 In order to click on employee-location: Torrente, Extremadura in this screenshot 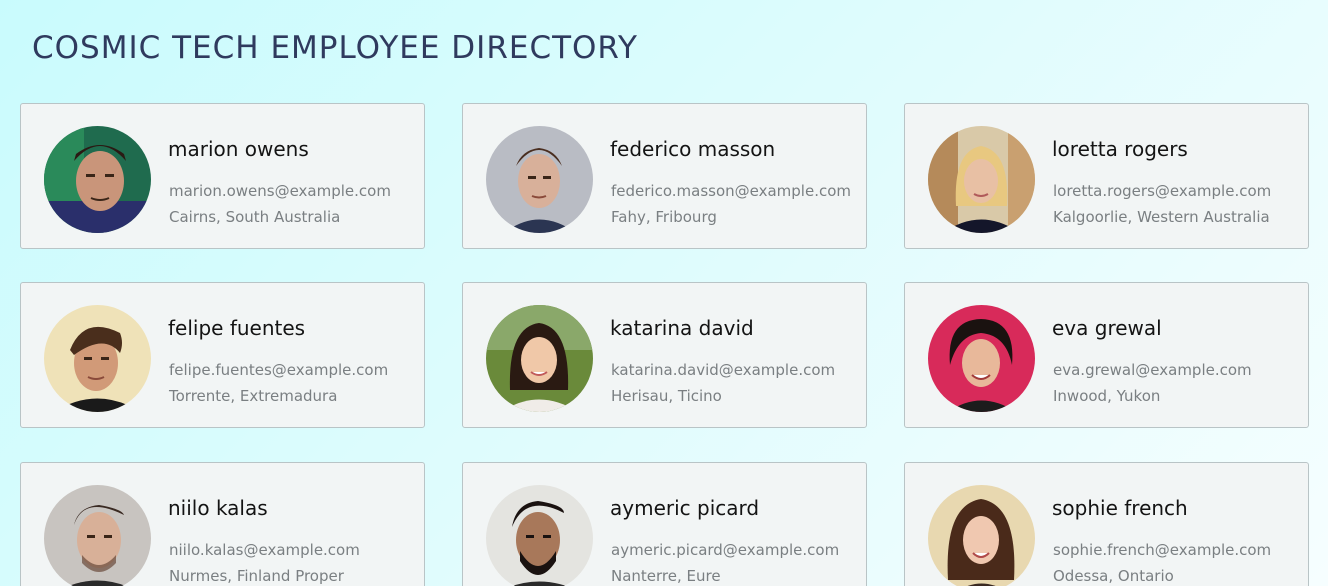, I will do `click(253, 396)`.